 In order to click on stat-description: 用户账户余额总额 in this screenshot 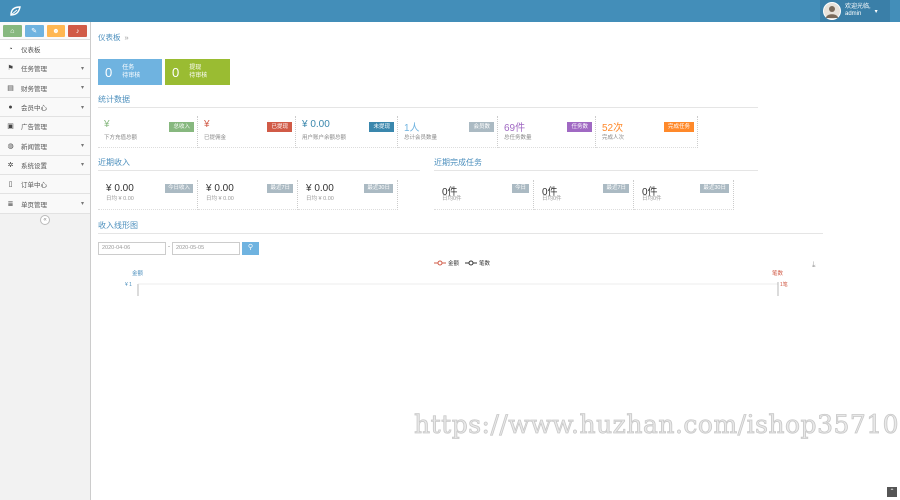, I will do `click(324, 138)`.